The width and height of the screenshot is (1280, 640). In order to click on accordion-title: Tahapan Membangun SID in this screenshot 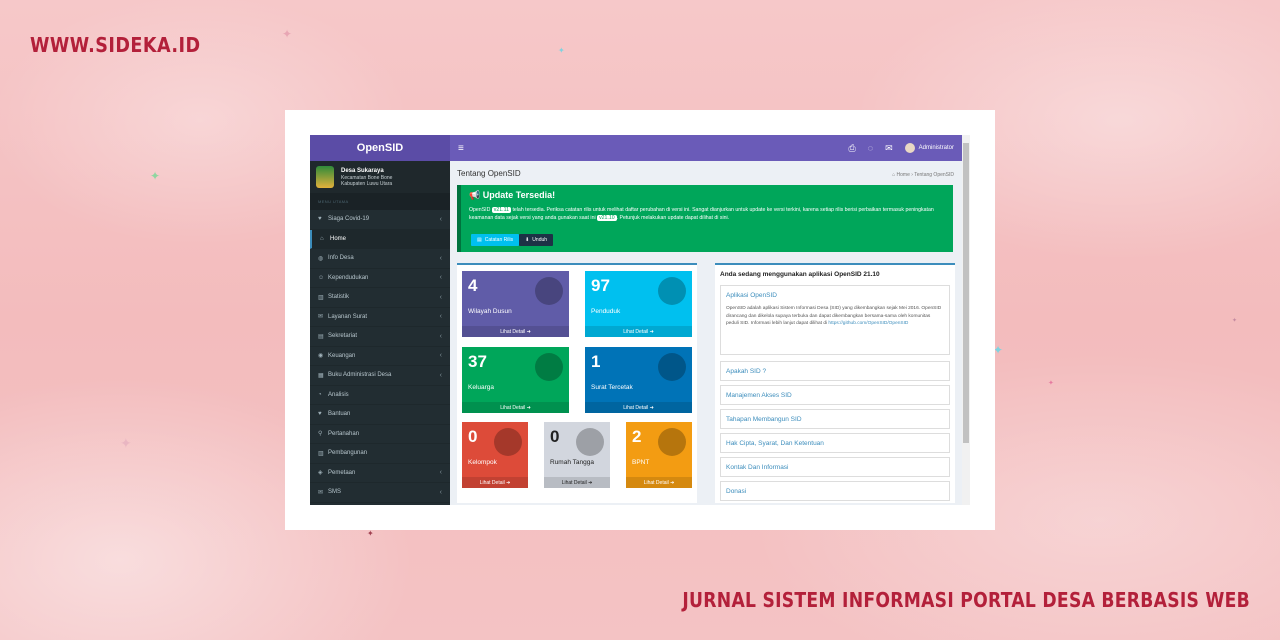, I will do `click(835, 419)`.